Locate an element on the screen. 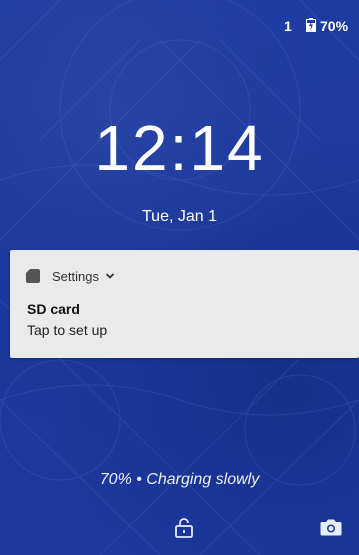 The image size is (359, 555). notification-title: SD card is located at coordinates (53, 309).